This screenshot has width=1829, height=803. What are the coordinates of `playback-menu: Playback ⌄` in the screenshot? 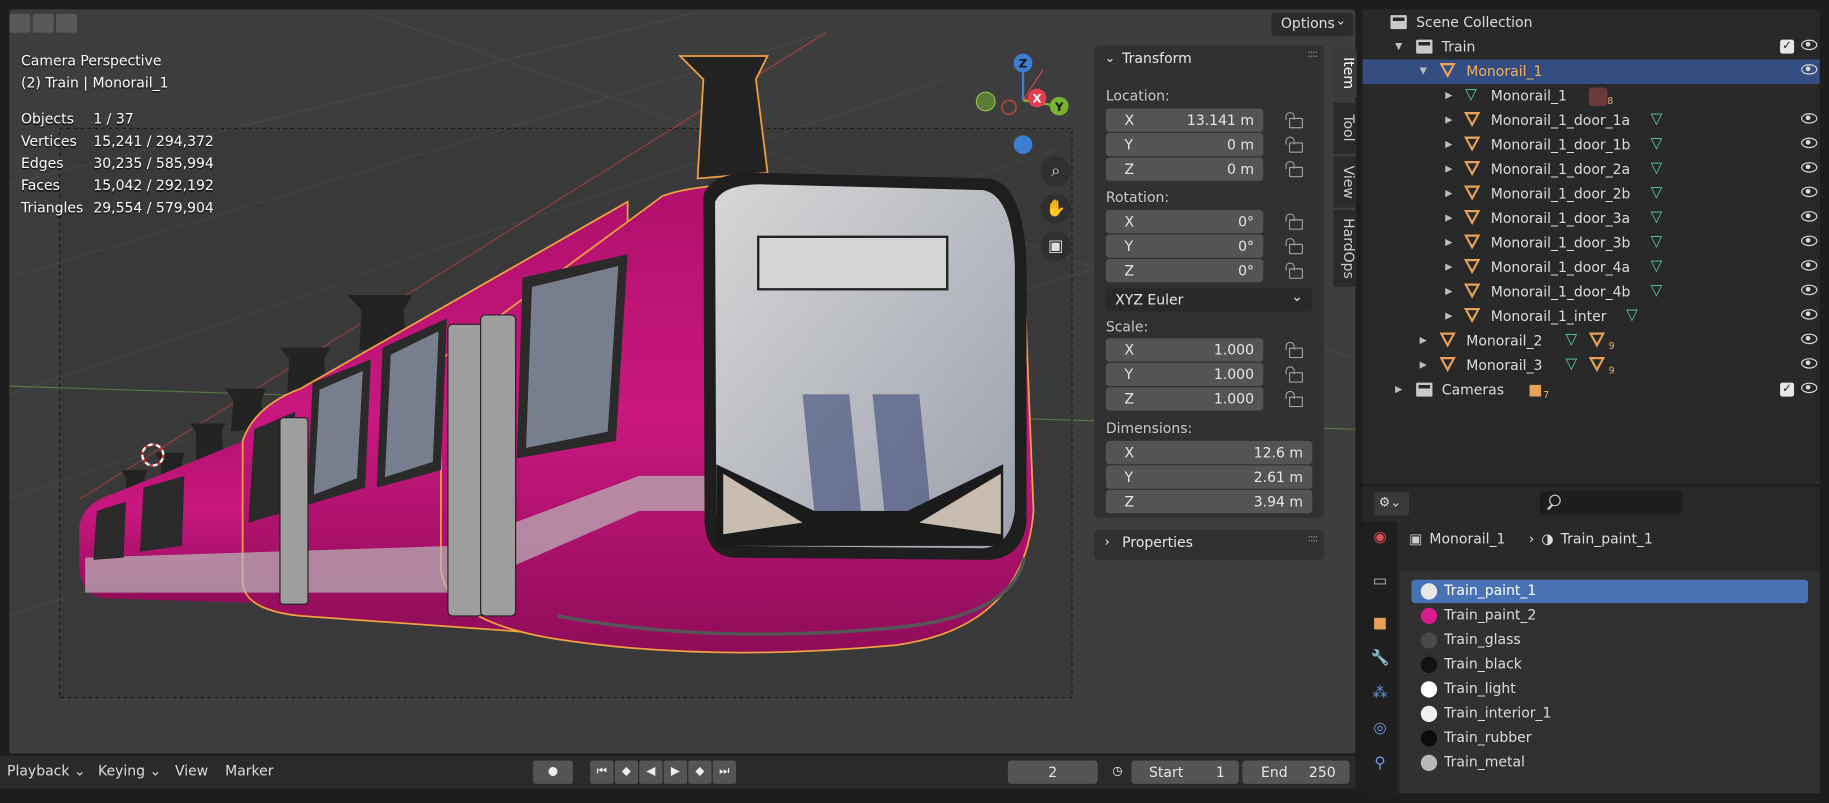 It's located at (46, 771).